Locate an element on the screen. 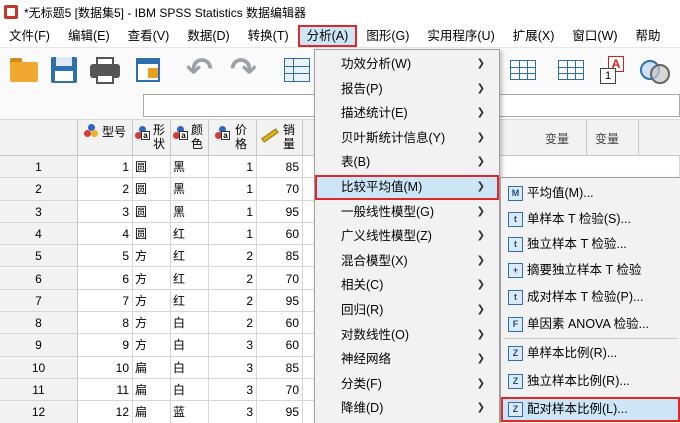 This screenshot has height=423, width=680. analyze-menu-item: 报告(P) ❯ is located at coordinates (407, 89).